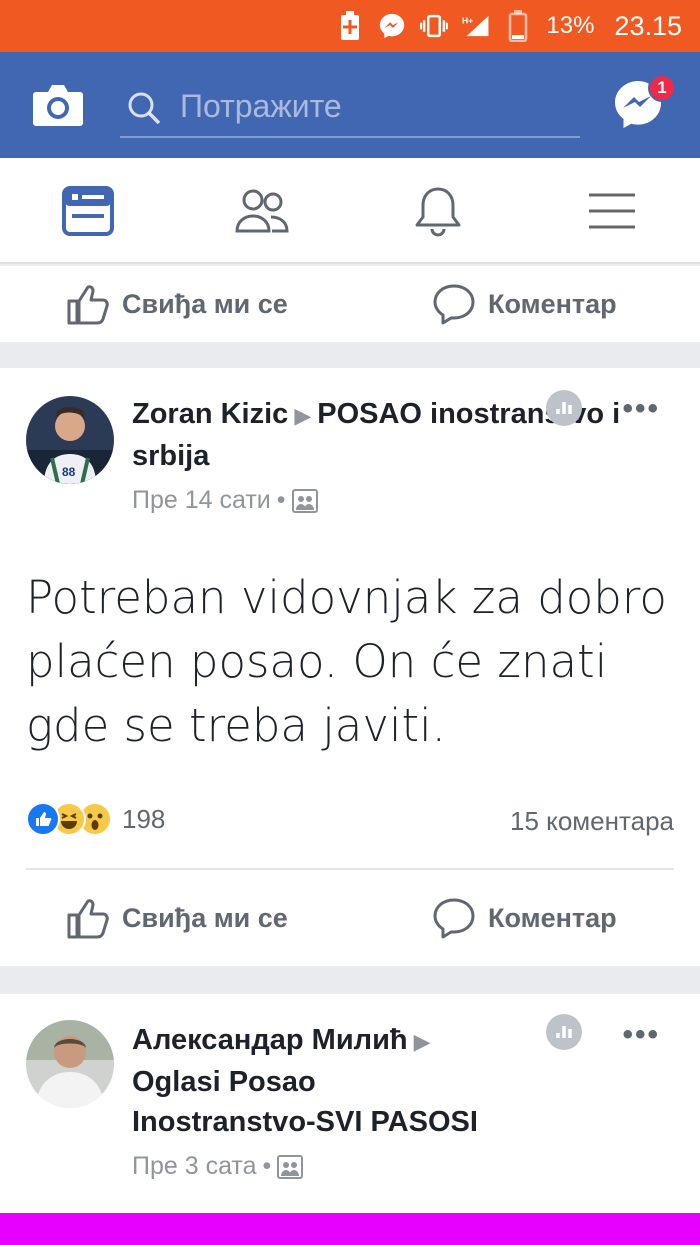  What do you see at coordinates (144, 108) in the screenshot?
I see `search-icon` at bounding box center [144, 108].